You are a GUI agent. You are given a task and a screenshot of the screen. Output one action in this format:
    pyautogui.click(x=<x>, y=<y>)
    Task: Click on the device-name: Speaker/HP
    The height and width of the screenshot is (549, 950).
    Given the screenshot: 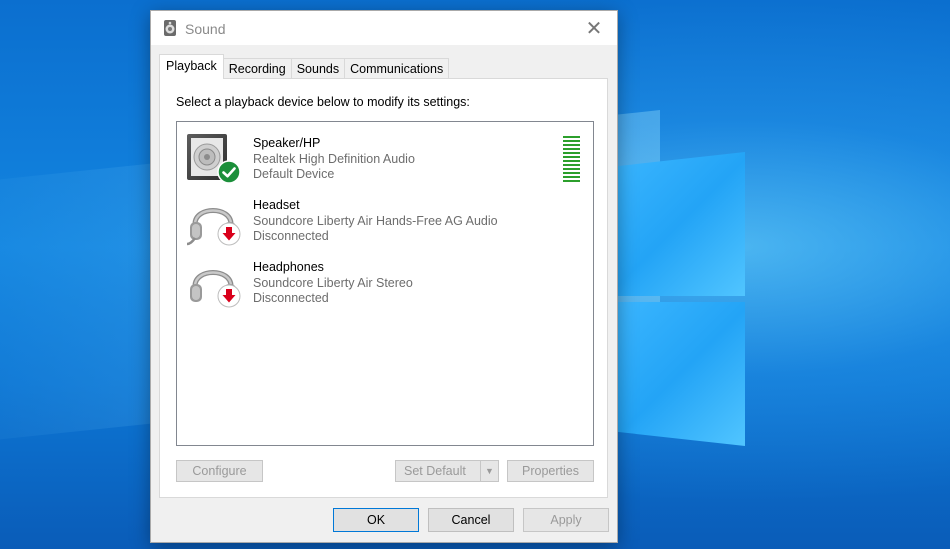 What is the action you would take?
    pyautogui.click(x=287, y=143)
    